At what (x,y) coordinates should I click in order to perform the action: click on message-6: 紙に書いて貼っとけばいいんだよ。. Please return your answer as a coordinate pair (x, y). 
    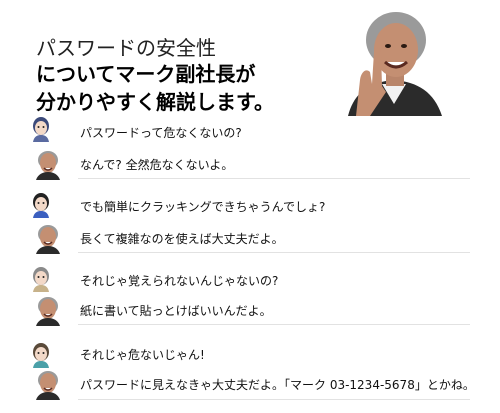
    Looking at the image, I should click on (176, 311).